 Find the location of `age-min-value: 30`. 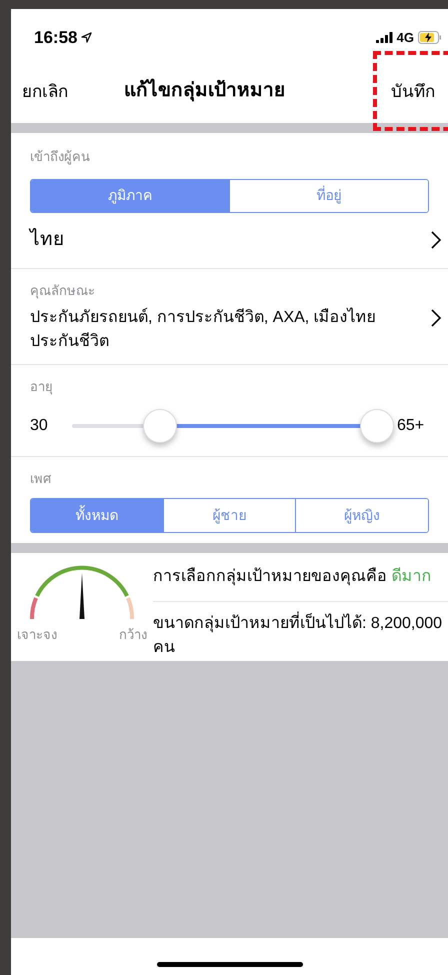

age-min-value: 30 is located at coordinates (39, 426).